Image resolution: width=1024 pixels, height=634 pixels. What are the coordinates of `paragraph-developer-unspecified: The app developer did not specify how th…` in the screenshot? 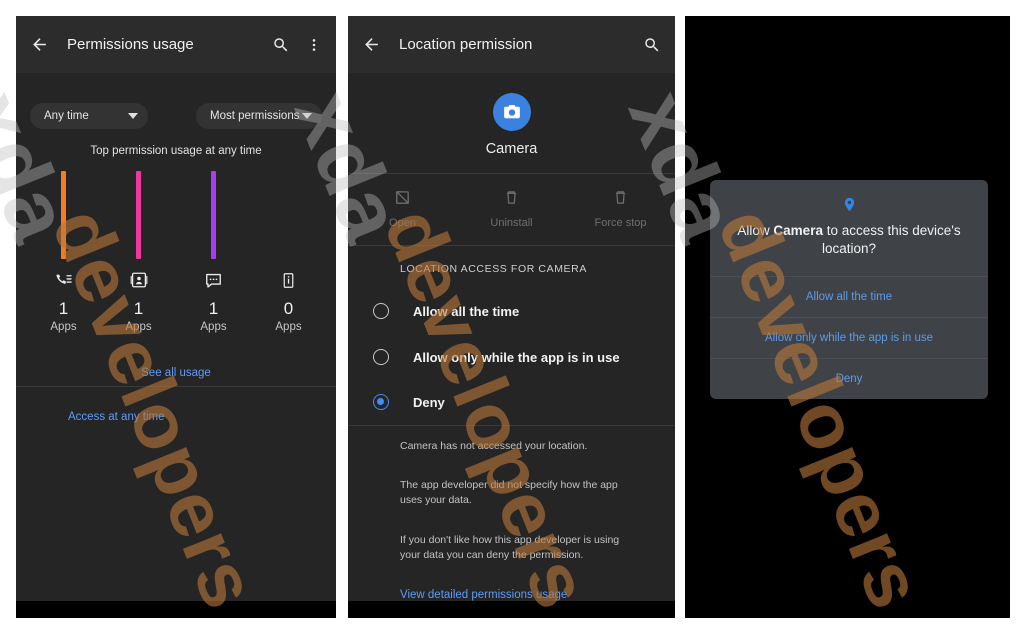 It's located at (509, 493).